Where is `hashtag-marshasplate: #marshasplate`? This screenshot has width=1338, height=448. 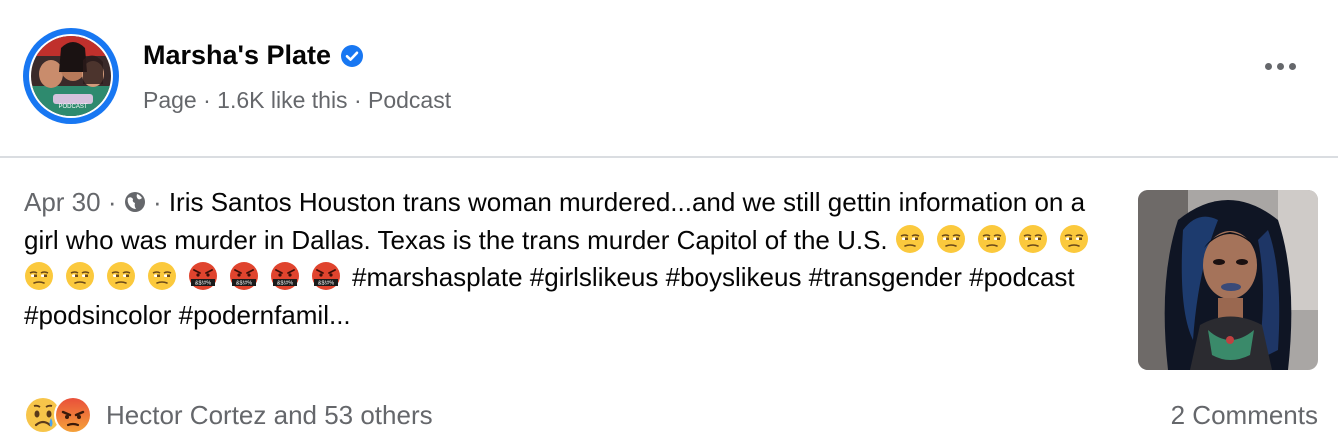 hashtag-marshasplate: #marshasplate is located at coordinates (437, 277).